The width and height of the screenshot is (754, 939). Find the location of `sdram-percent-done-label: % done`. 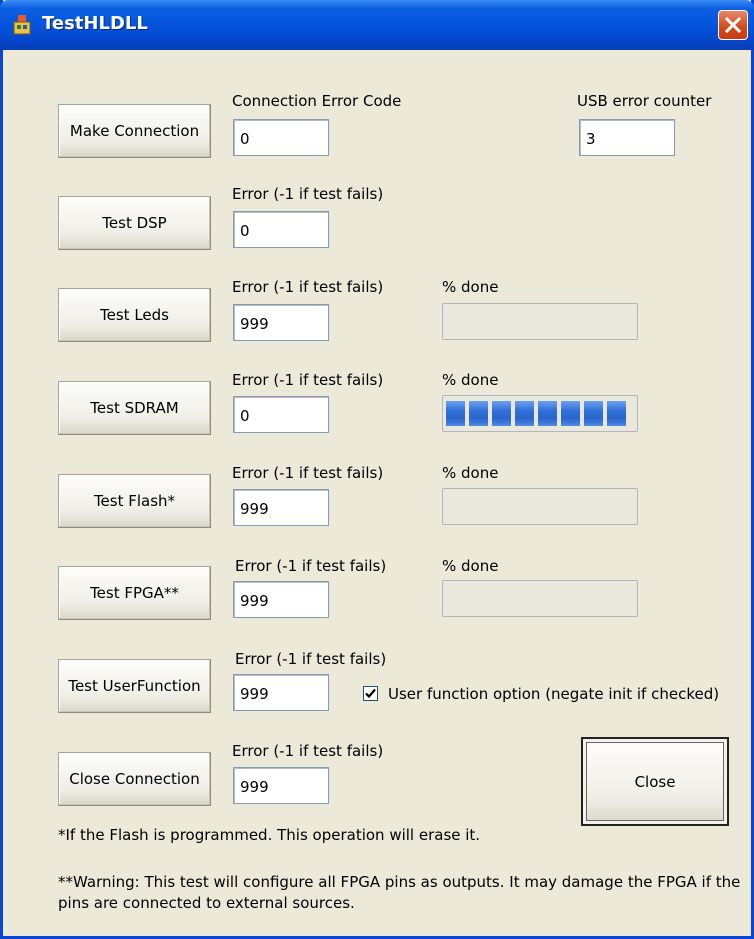

sdram-percent-done-label: % done is located at coordinates (470, 380).